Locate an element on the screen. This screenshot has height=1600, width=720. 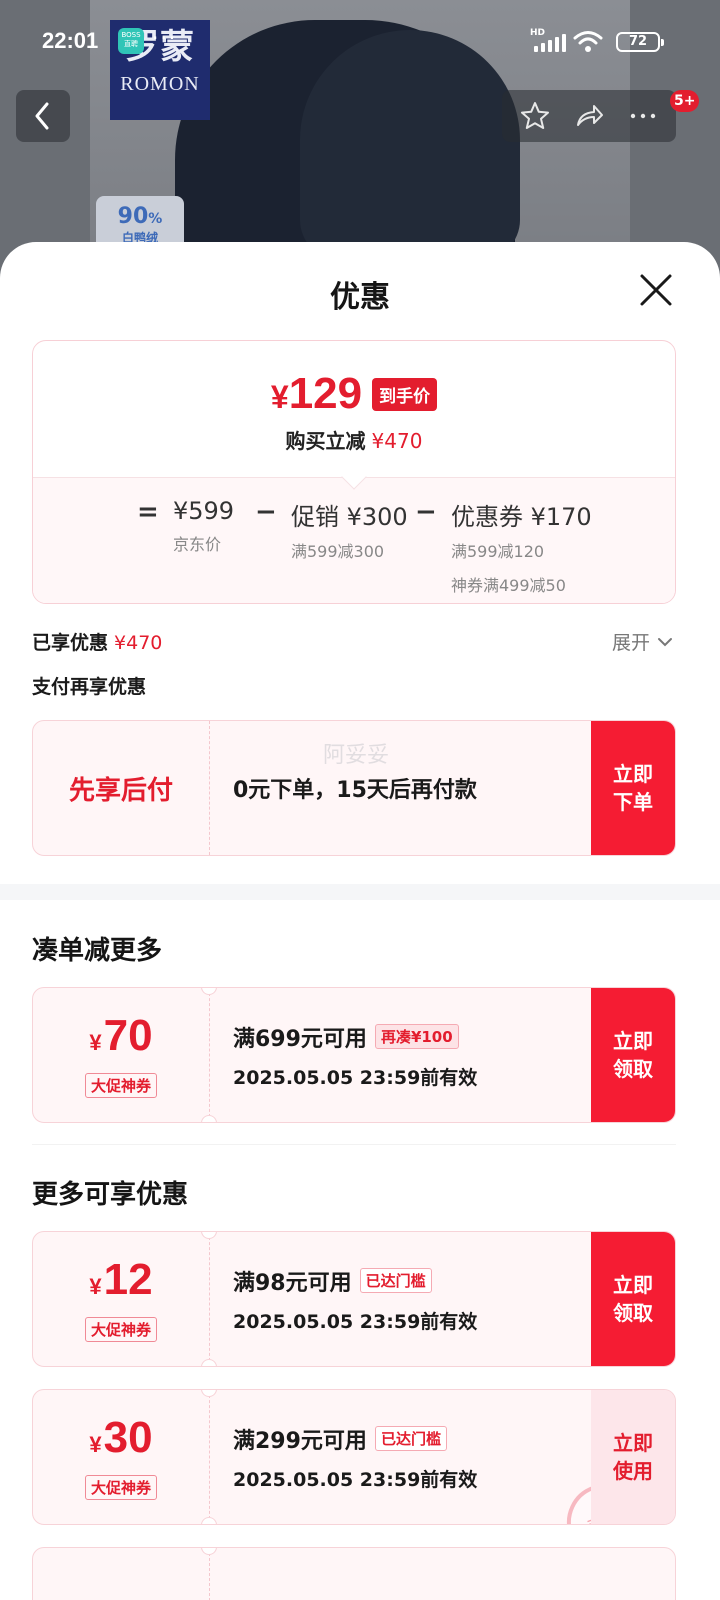
coupon-condition: 满299元可用 已达门槛 is located at coordinates (355, 1439).